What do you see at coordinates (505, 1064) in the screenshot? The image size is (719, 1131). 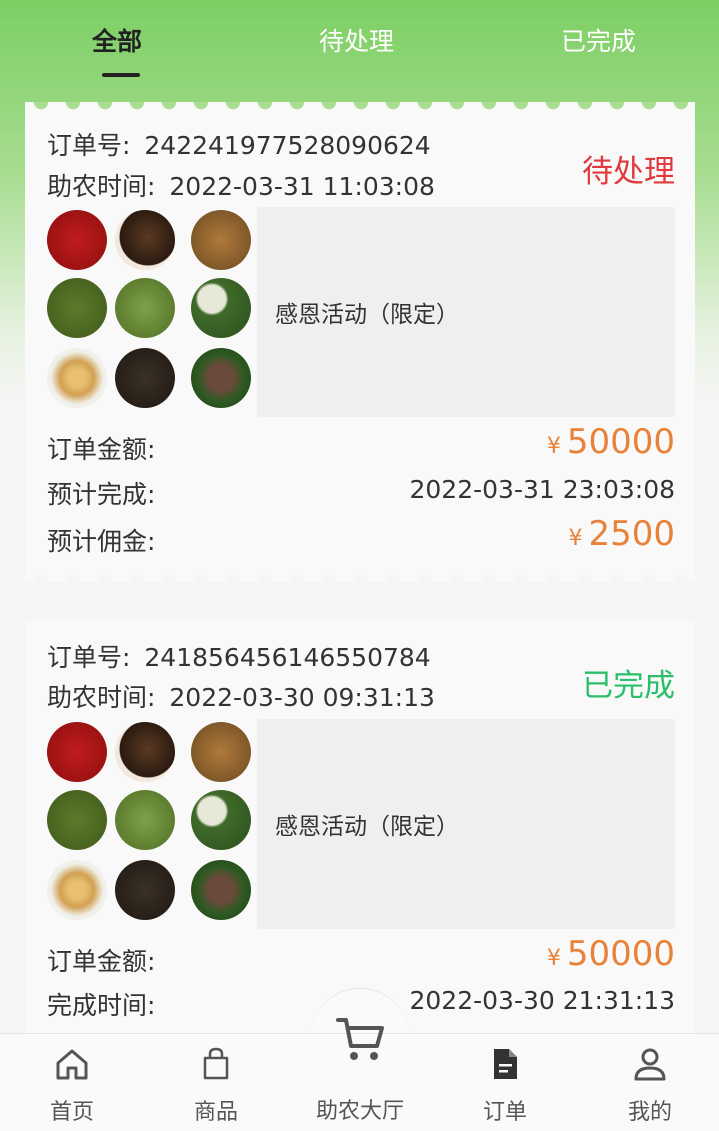 I see `document-icon` at bounding box center [505, 1064].